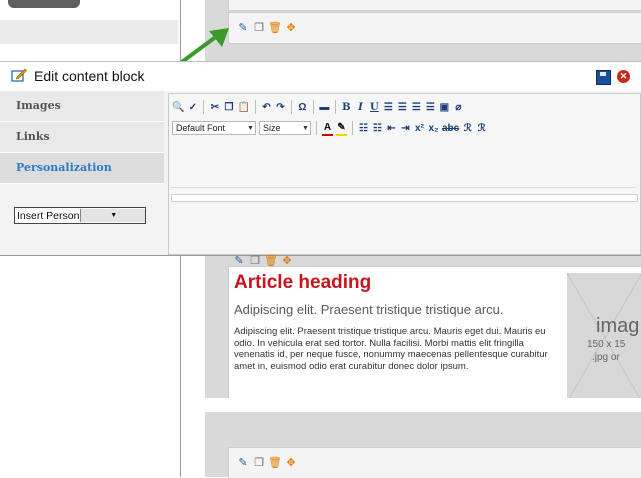  Describe the element at coordinates (360, 107) in the screenshot. I see `italic-icon: I` at that location.